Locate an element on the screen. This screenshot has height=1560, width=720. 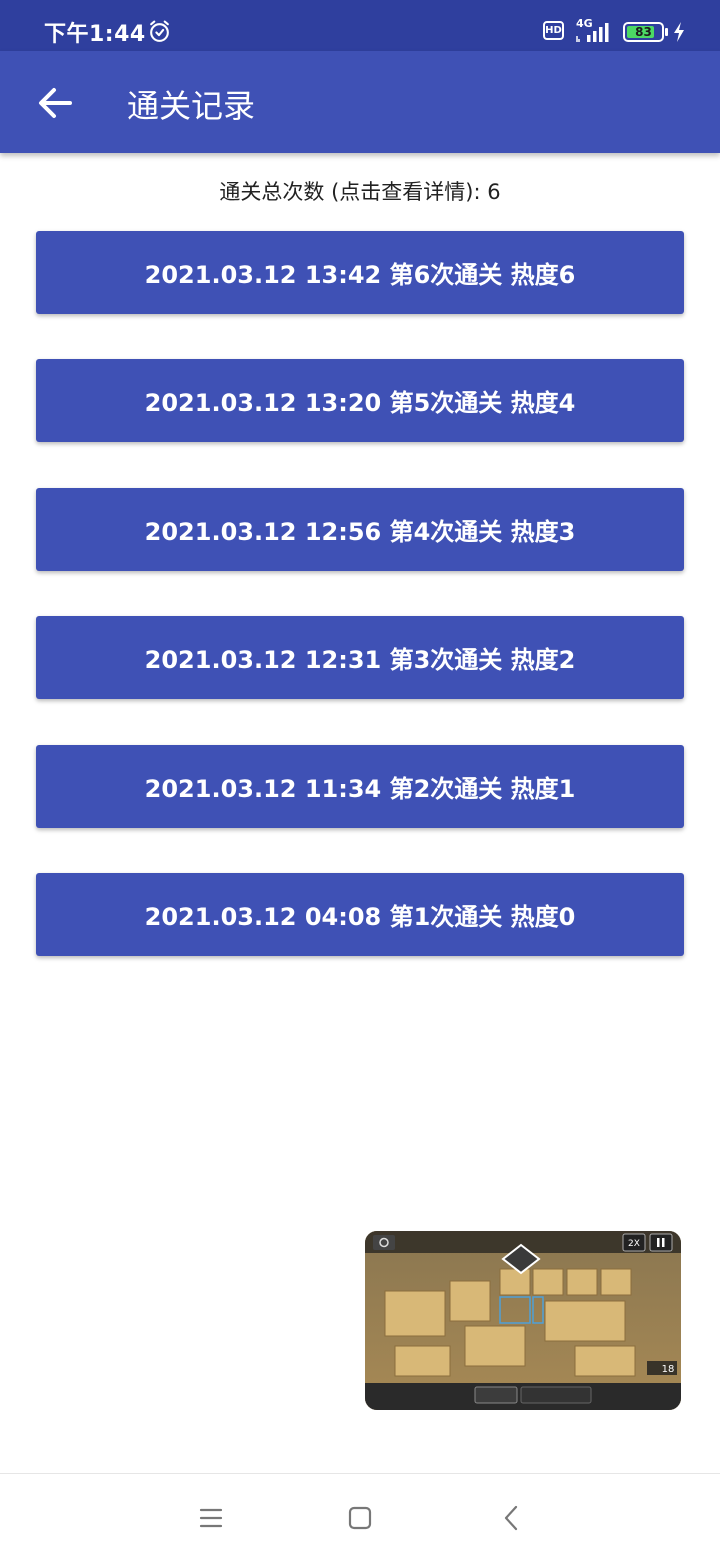
record-button: 2021.03.12 12:31 第3次通关 热度2 is located at coordinates (360, 658).